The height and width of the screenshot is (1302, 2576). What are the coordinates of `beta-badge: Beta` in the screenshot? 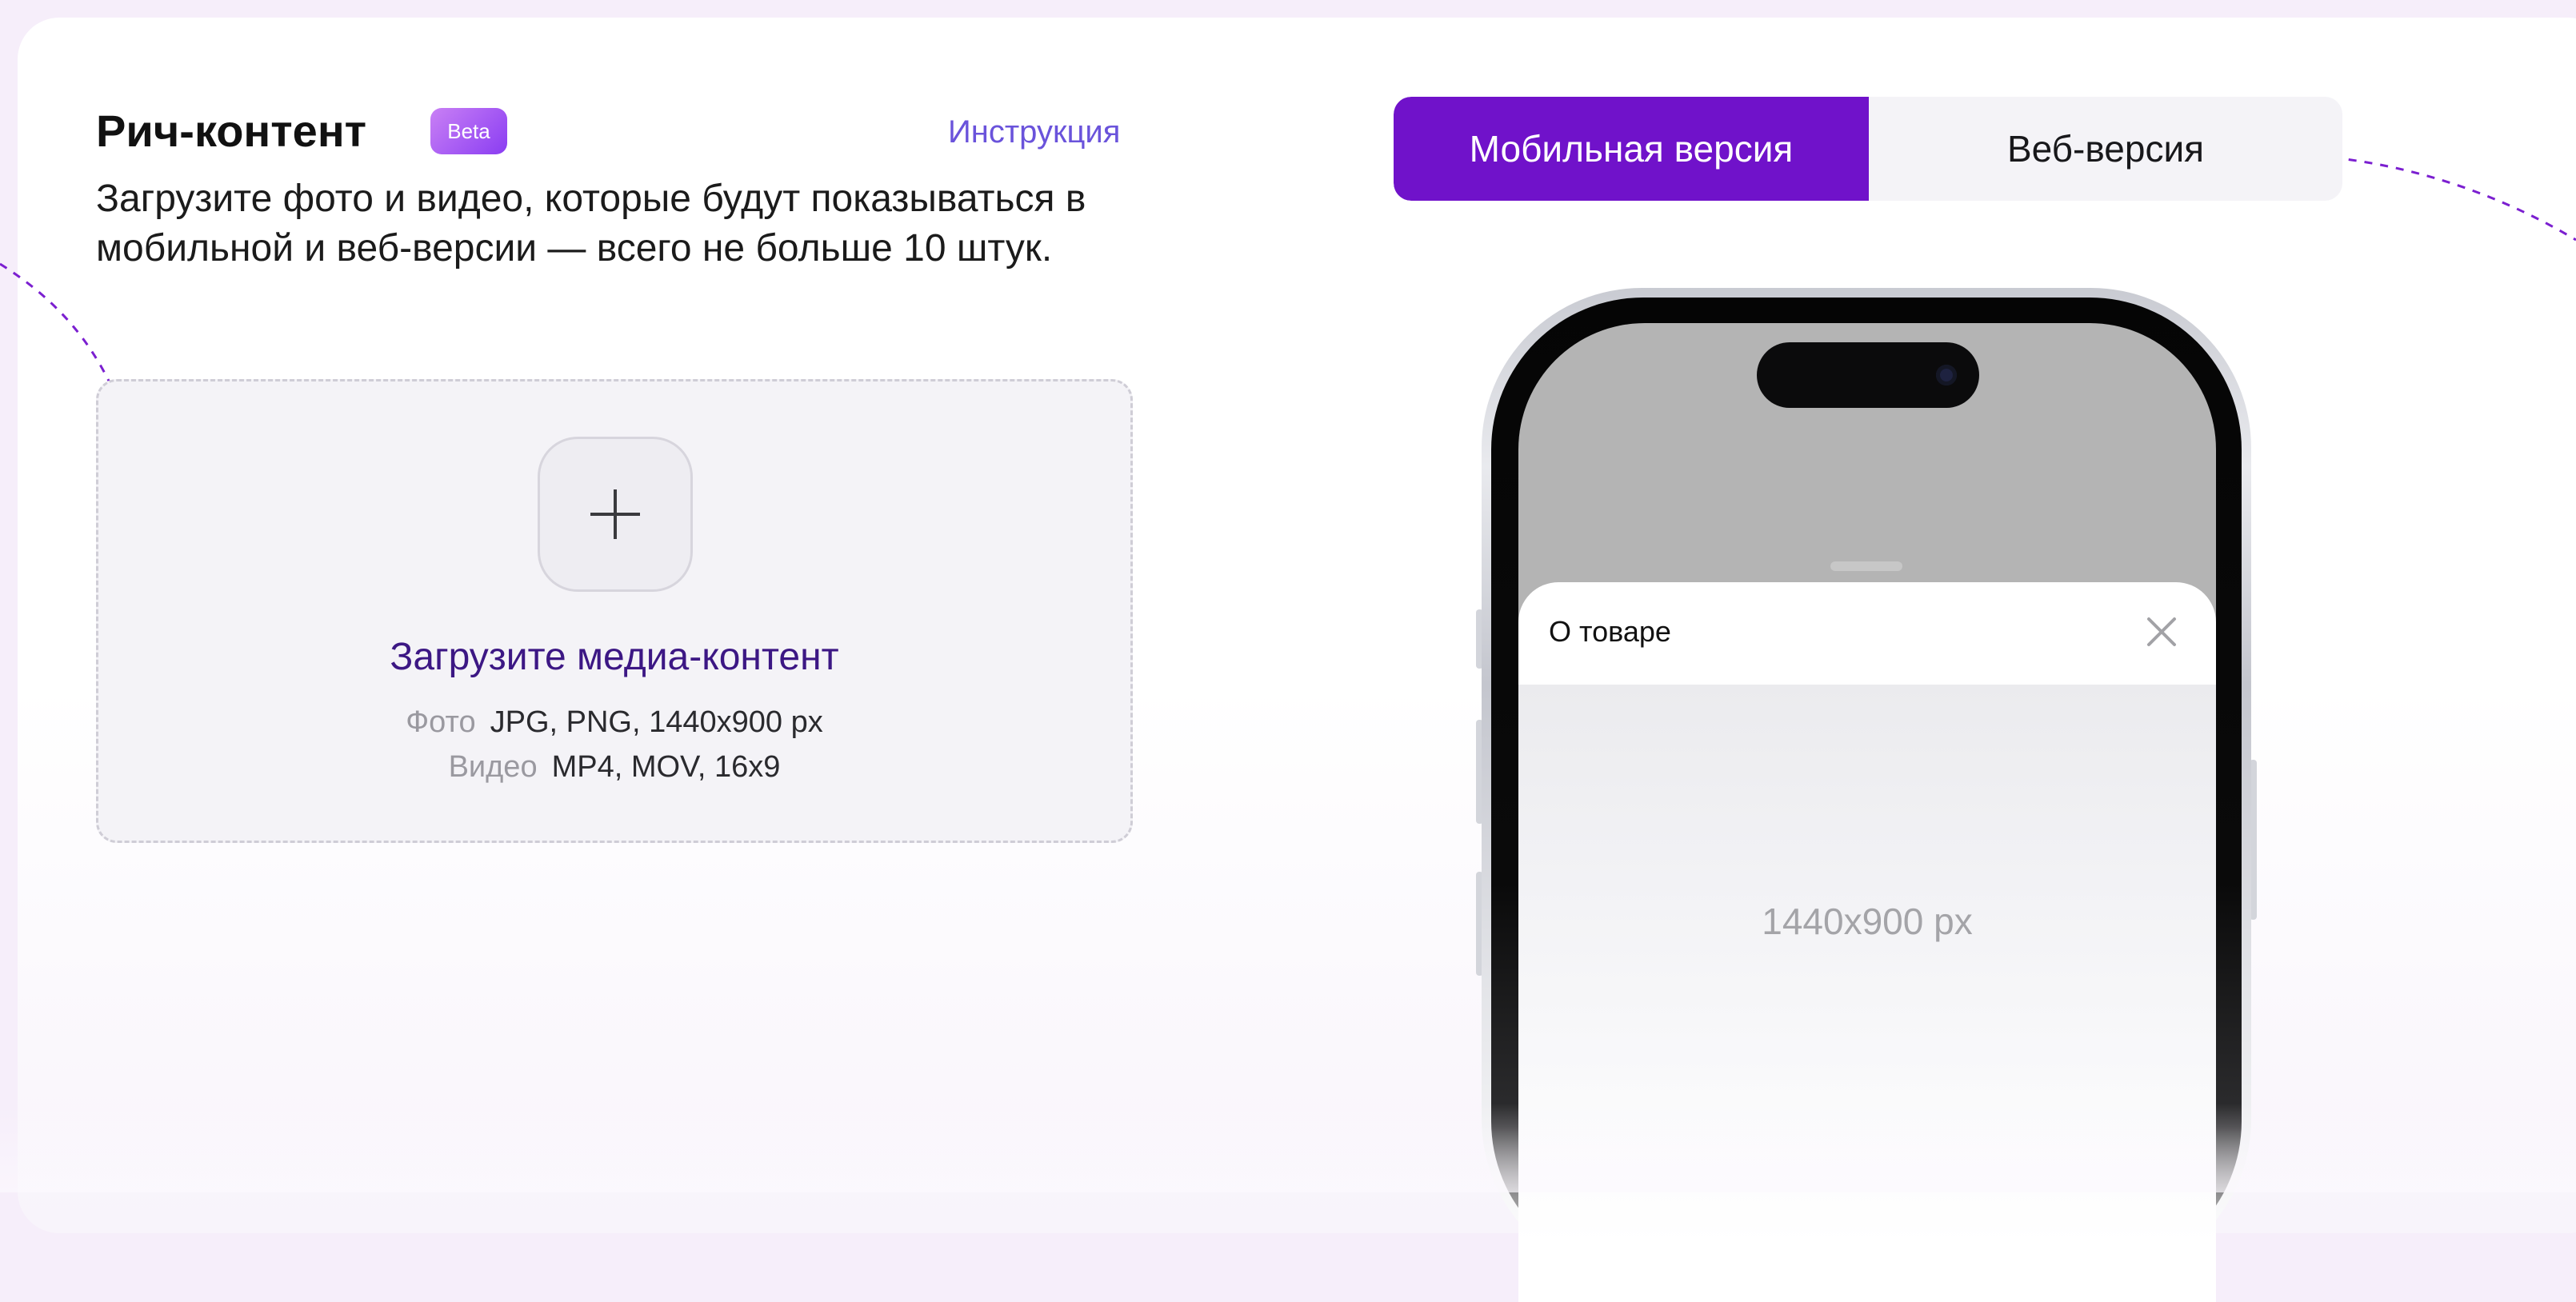 It's located at (468, 131).